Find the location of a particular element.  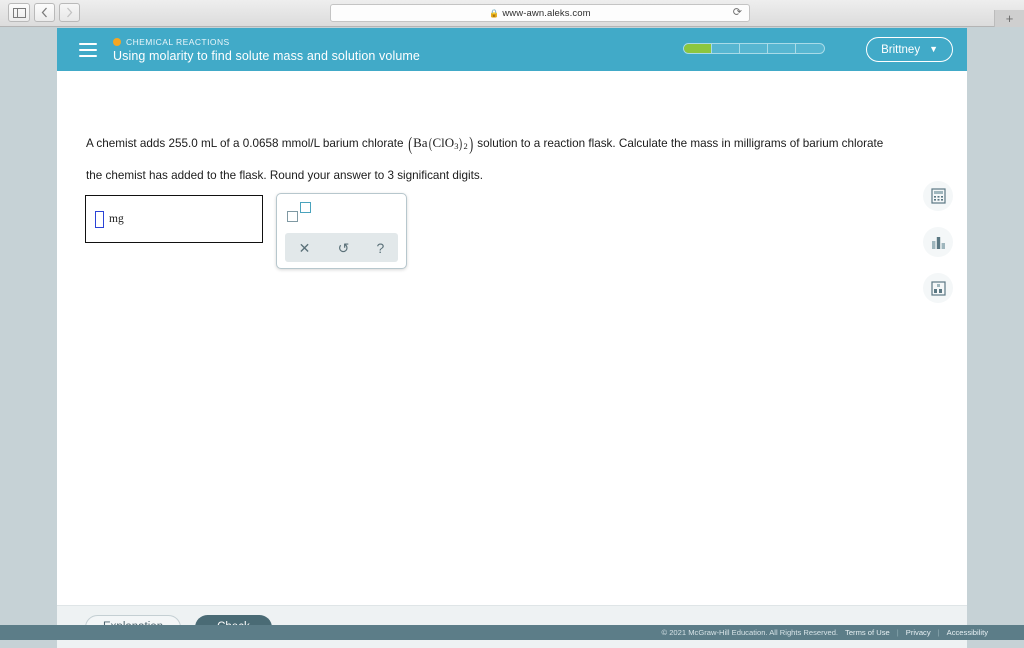

progress-indicator is located at coordinates (754, 48).